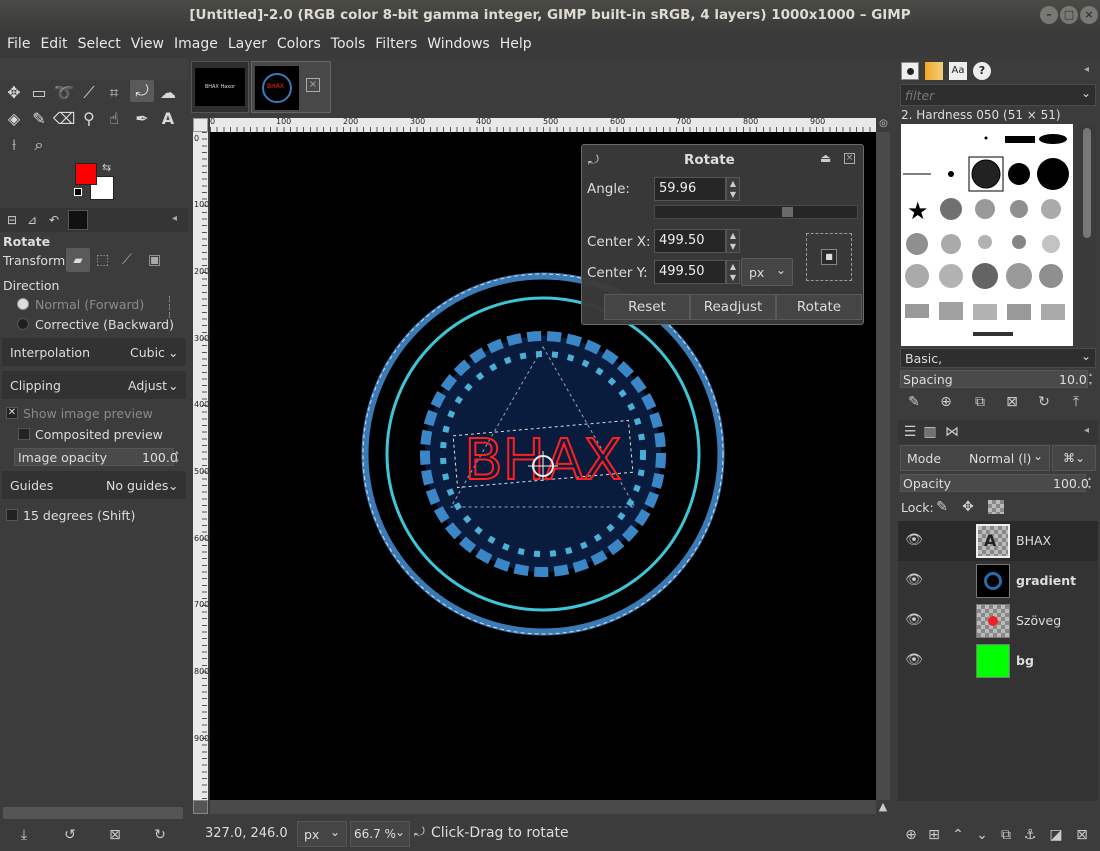 This screenshot has height=851, width=1100. I want to click on menu-colors: Colors, so click(299, 44).